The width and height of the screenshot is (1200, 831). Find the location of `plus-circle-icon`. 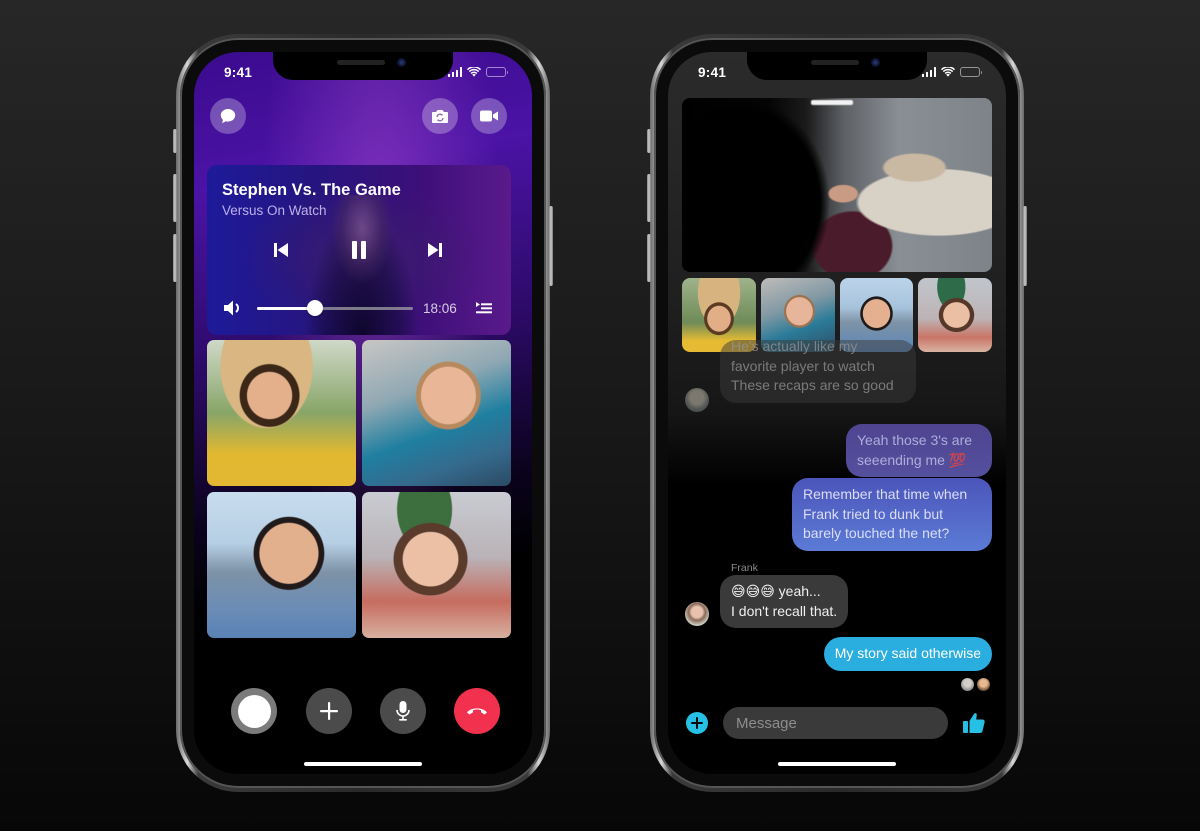

plus-circle-icon is located at coordinates (697, 723).